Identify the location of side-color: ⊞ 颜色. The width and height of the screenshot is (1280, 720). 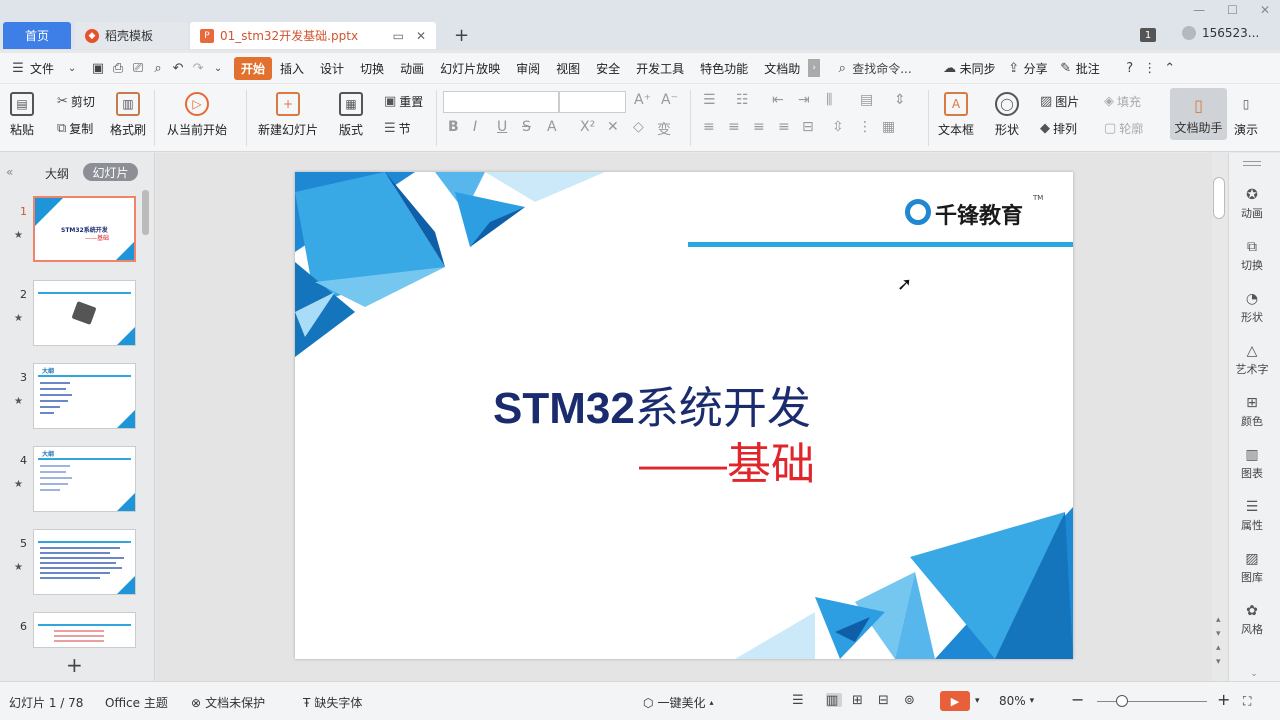
(1252, 412).